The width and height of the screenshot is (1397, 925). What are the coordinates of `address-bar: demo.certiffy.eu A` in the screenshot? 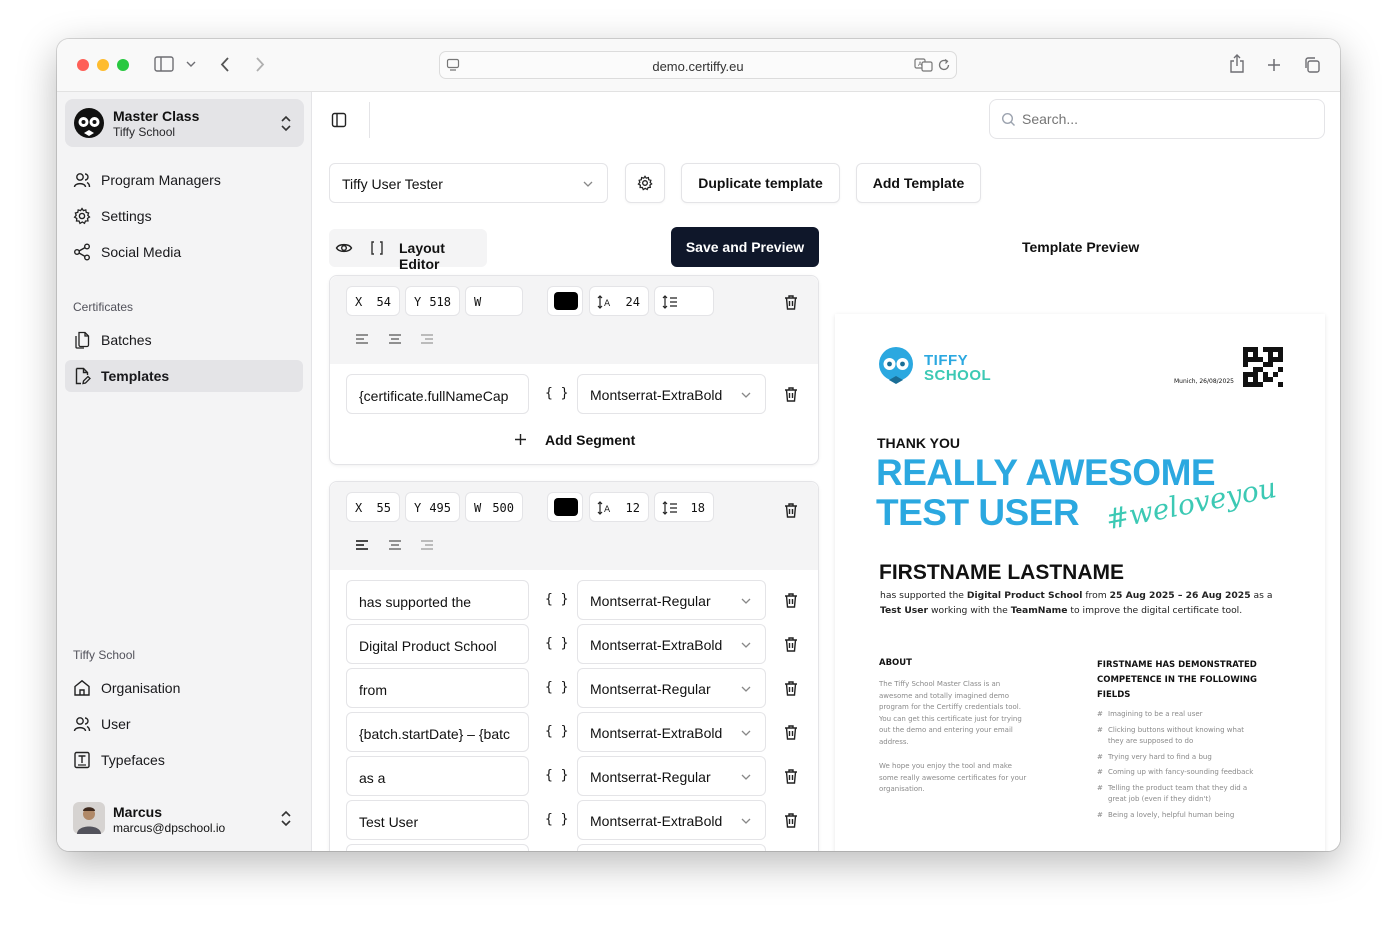 It's located at (698, 65).